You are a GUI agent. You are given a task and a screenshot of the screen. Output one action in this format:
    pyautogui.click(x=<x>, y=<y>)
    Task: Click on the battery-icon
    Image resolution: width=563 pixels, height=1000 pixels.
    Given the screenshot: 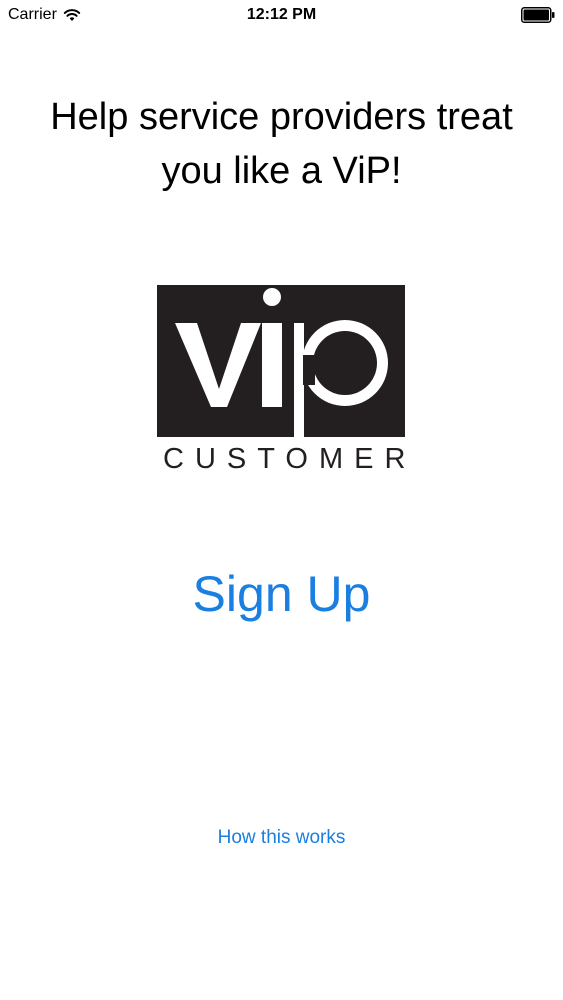 What is the action you would take?
    pyautogui.click(x=538, y=15)
    